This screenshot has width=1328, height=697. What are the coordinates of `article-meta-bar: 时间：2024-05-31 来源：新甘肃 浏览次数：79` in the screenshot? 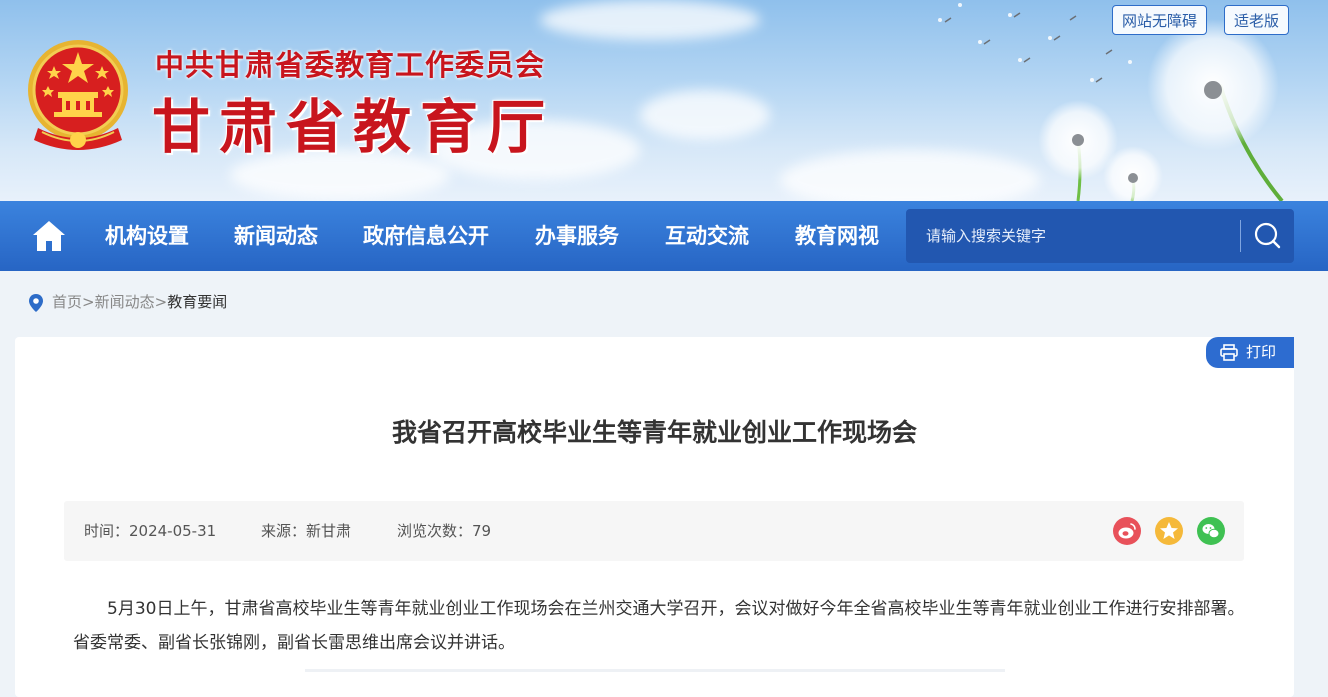 It's located at (654, 531).